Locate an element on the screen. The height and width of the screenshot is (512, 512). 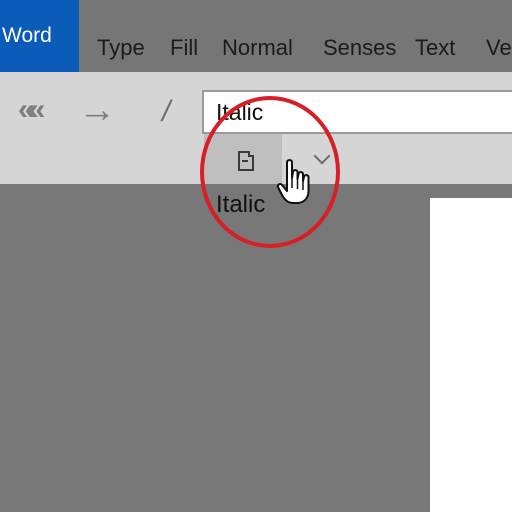
slash-icon: / is located at coordinates (166, 112).